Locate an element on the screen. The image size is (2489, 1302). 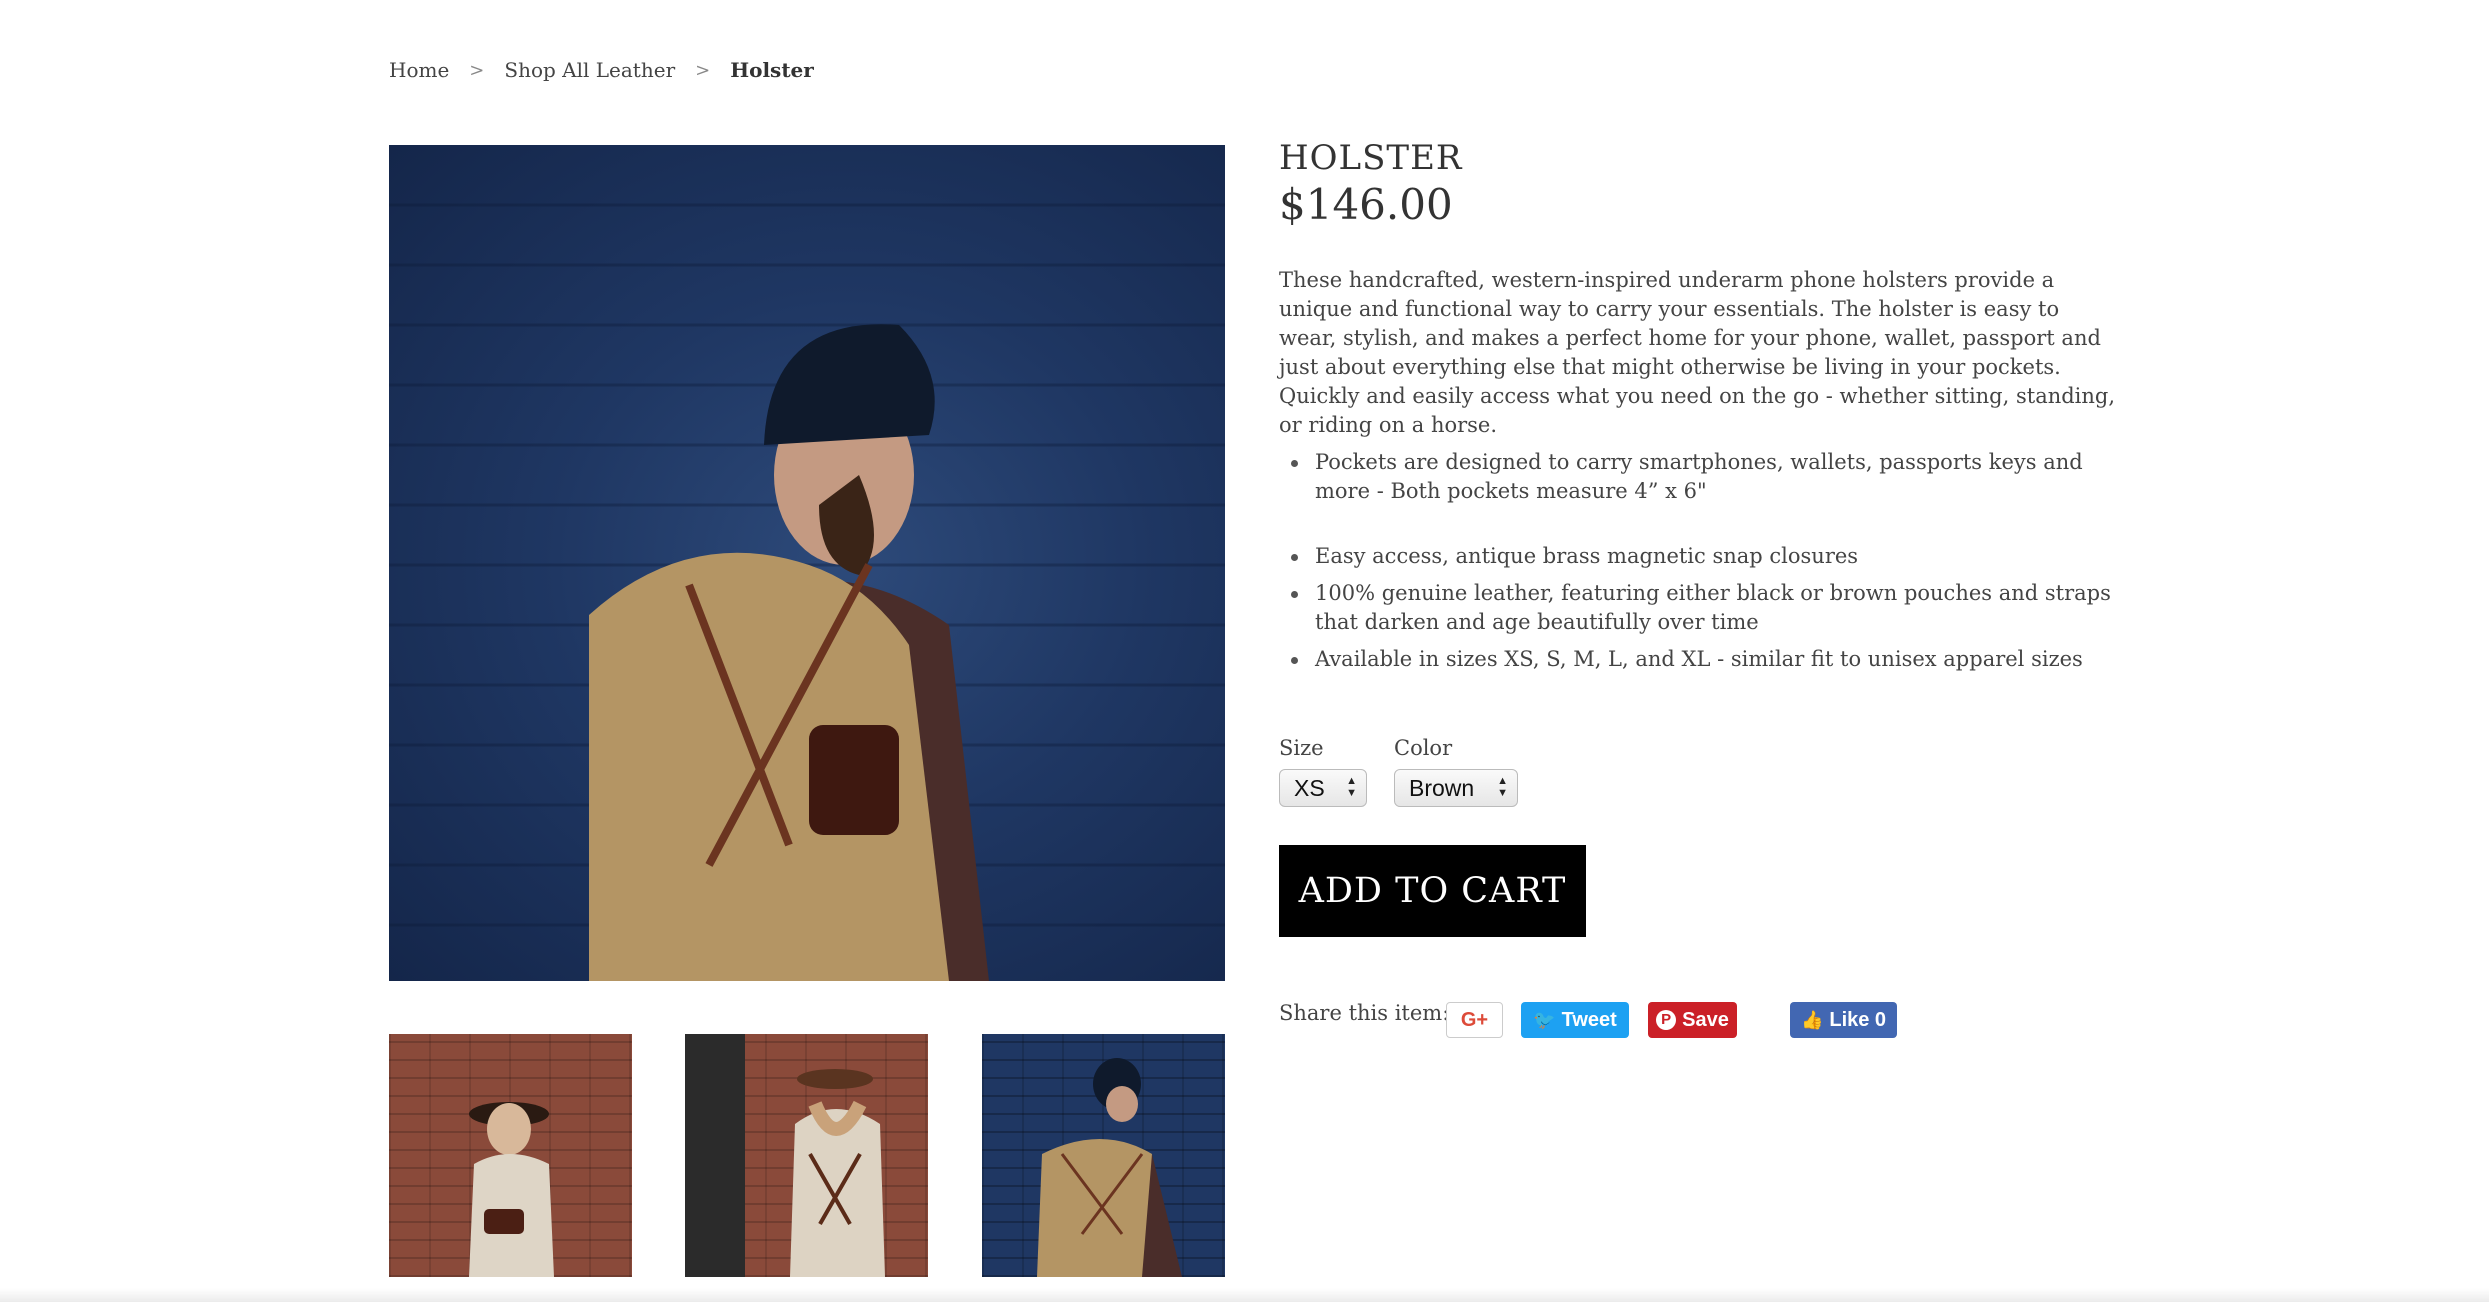
size-select: XS ▲ ▼ is located at coordinates (1323, 788).